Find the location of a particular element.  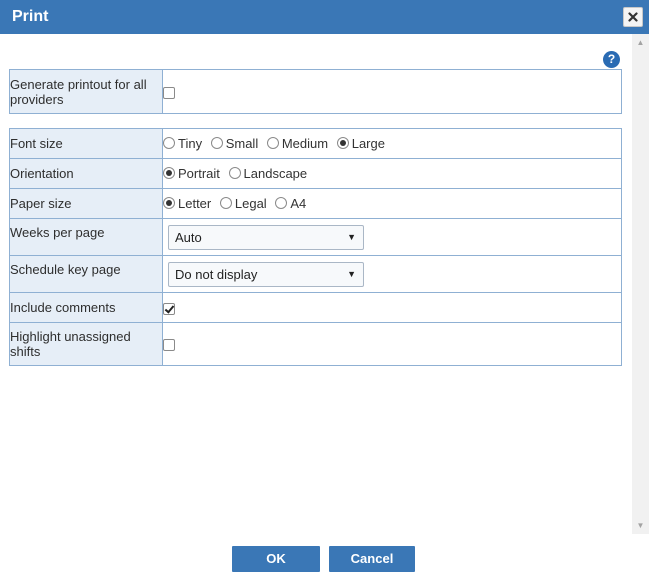

help-button: ? is located at coordinates (611, 59).